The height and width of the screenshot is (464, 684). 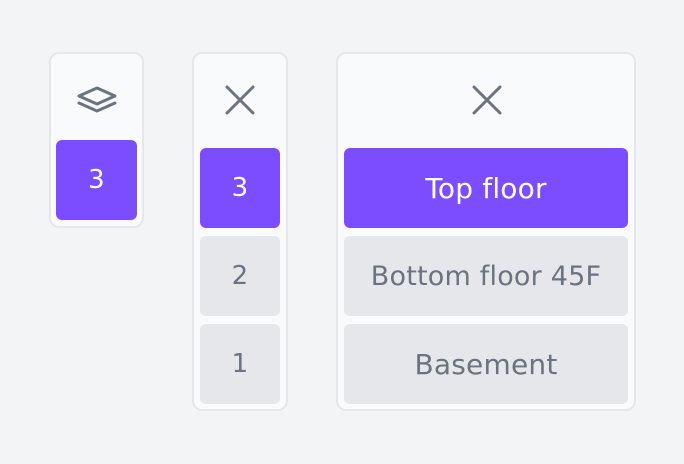 I want to click on selected-floor-button: 3, so click(x=96, y=180).